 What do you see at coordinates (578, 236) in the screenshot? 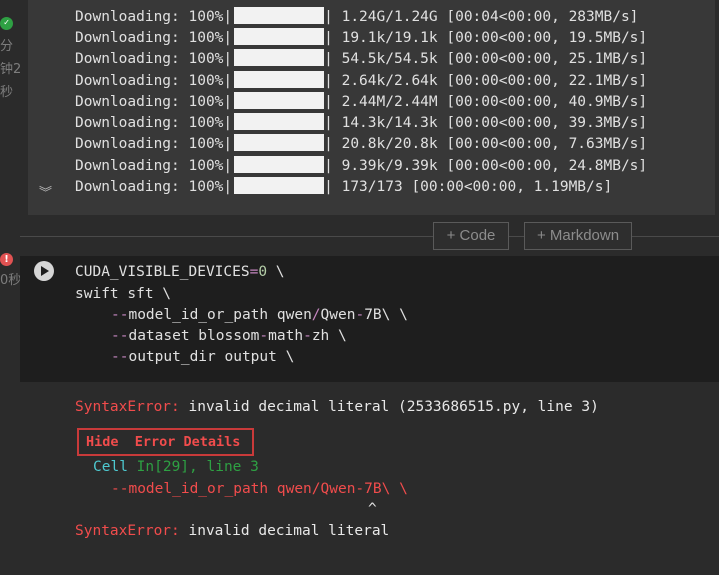
I see `add-markdown-button: + Markdown` at bounding box center [578, 236].